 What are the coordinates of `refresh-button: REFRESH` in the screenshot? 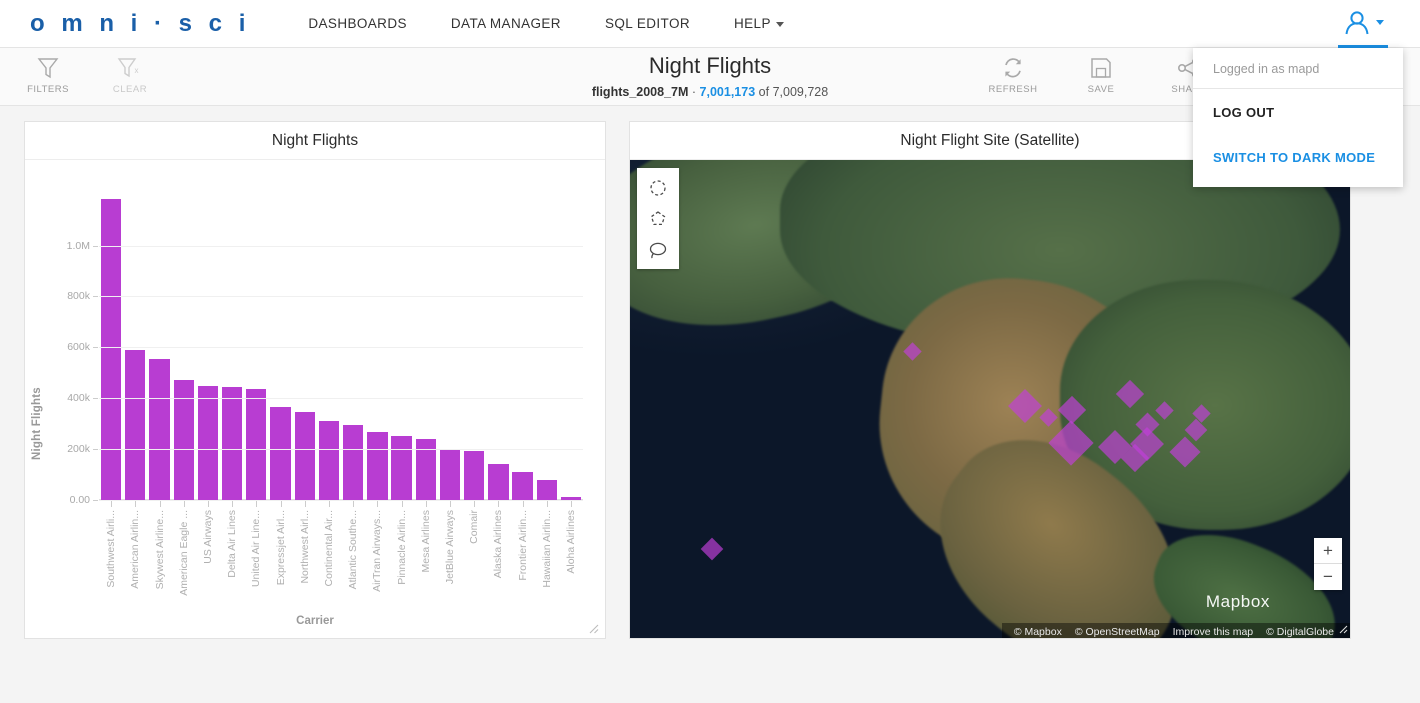 It's located at (1013, 75).